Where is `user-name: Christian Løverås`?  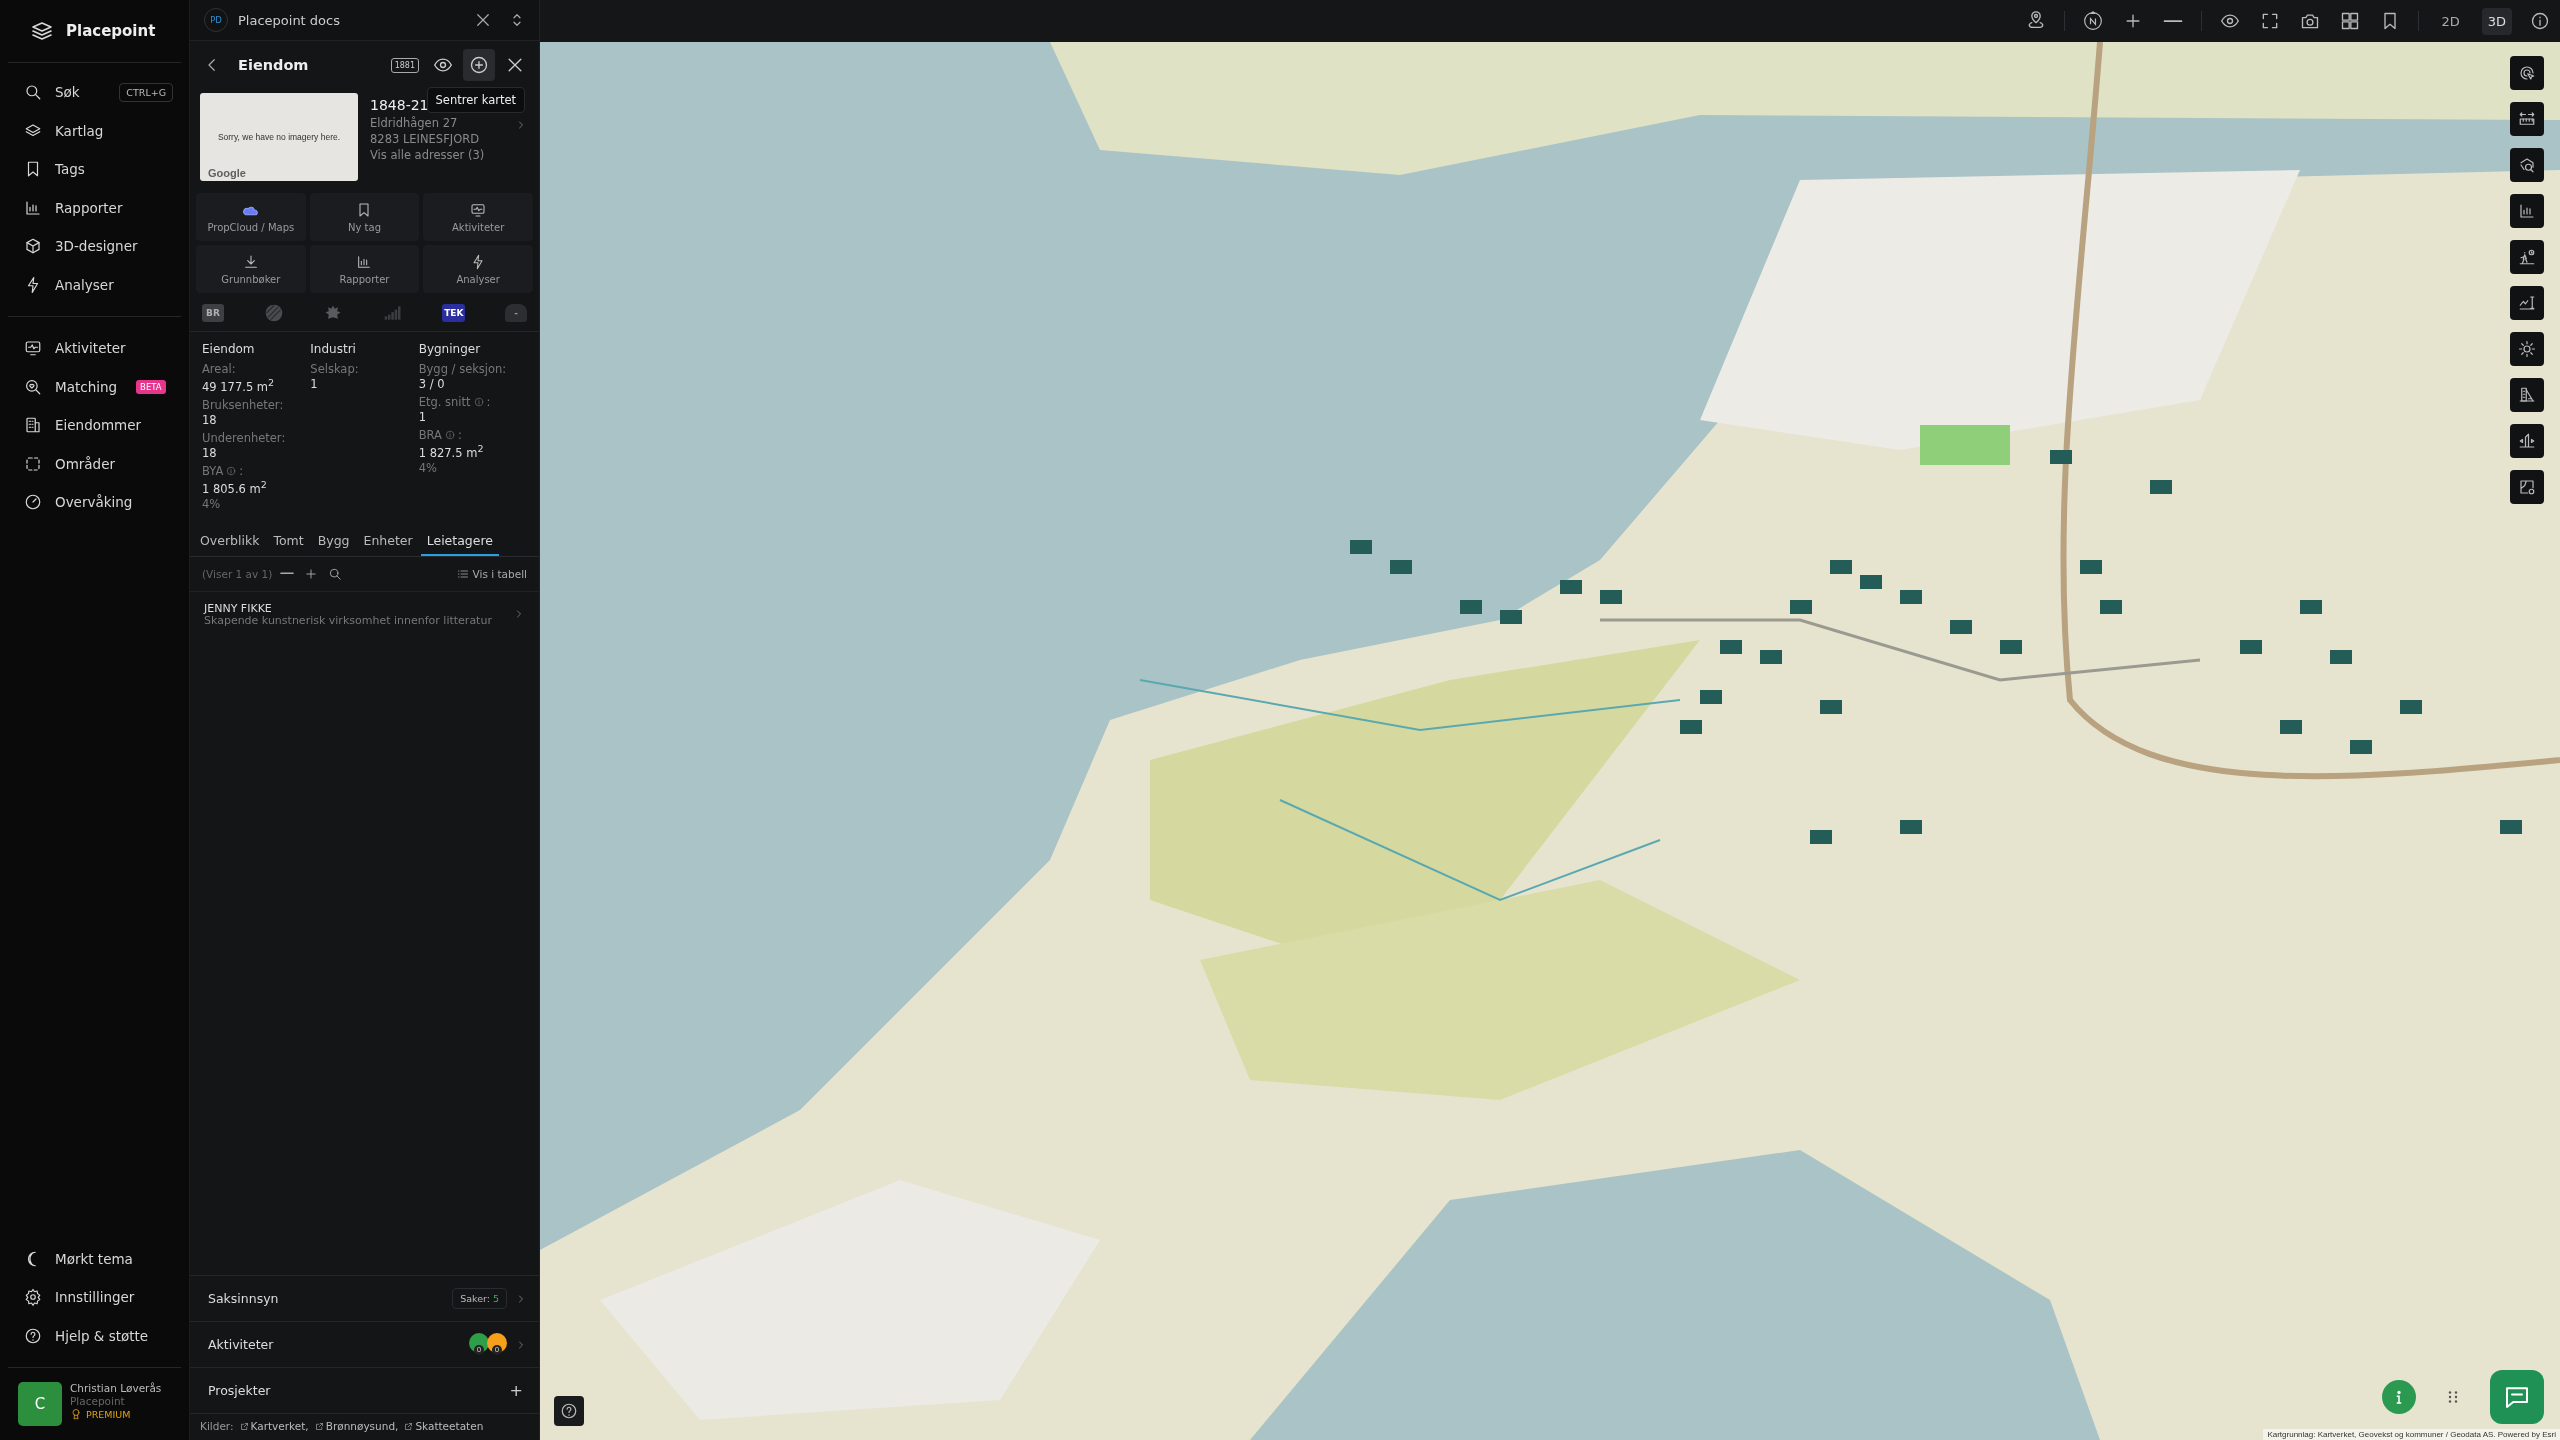 user-name: Christian Løverås is located at coordinates (116, 1388).